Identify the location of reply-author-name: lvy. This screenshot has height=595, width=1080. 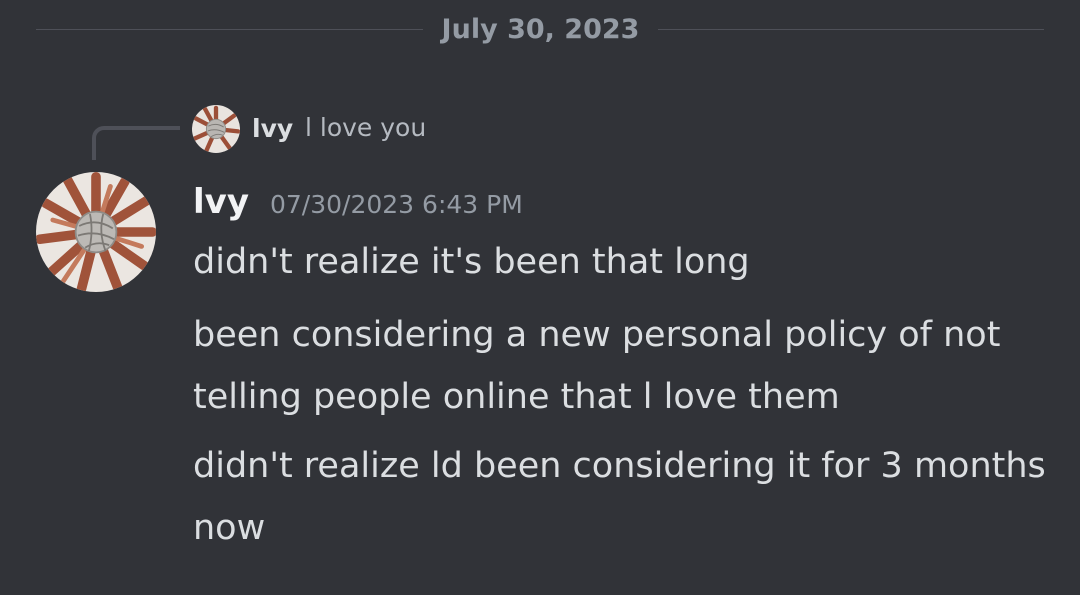
(272, 129).